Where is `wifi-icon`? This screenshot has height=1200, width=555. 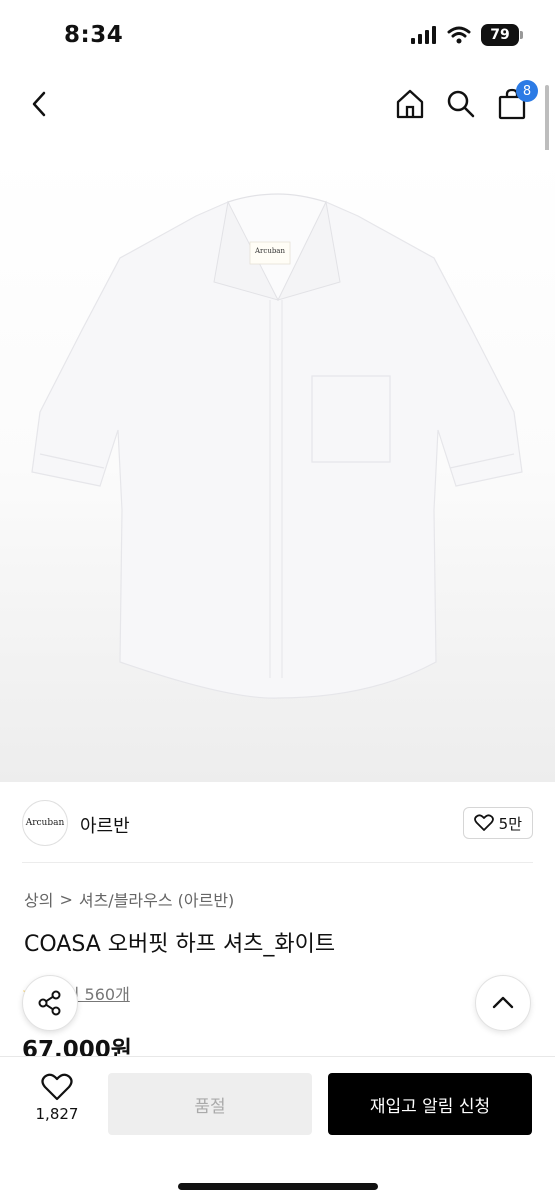
wifi-icon is located at coordinates (459, 35).